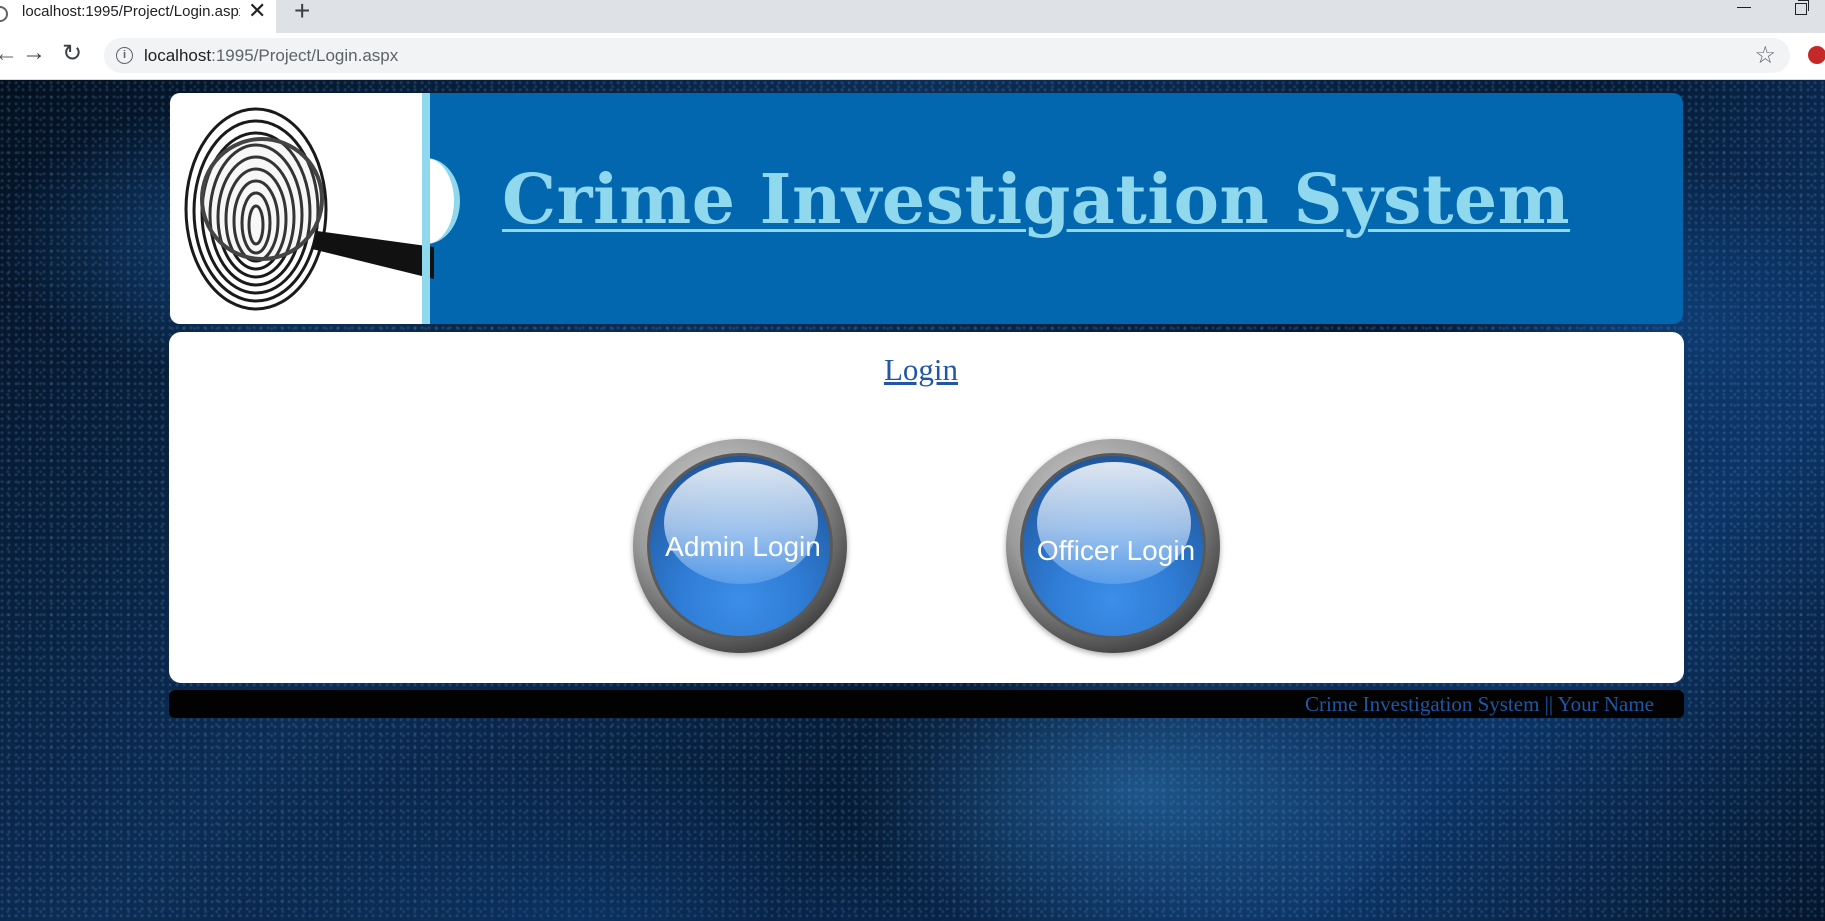  I want to click on url-host: localhost, so click(178, 55).